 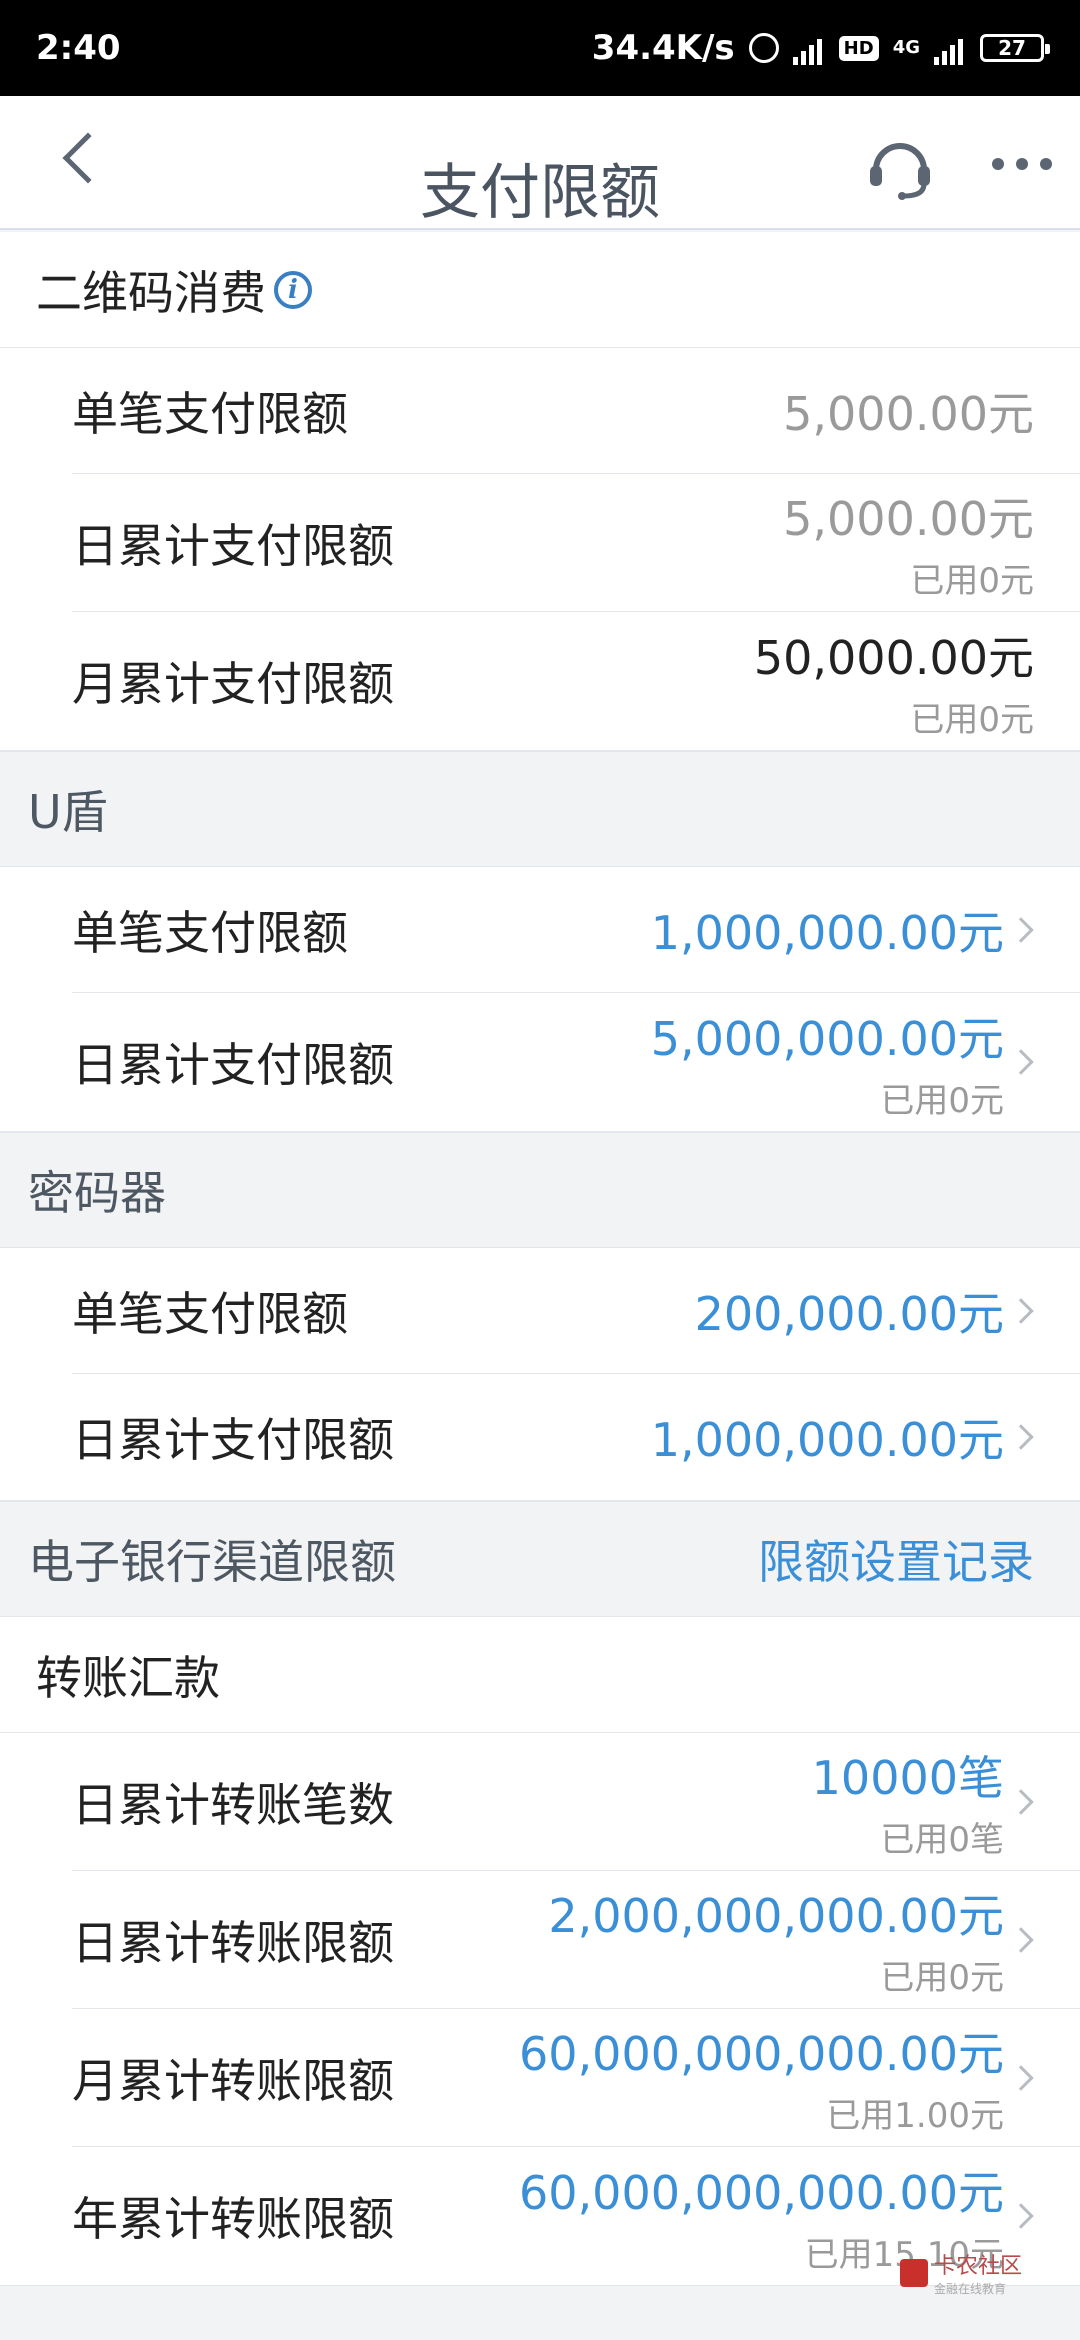 I want to click on row-label: 日累计转账限额, so click(x=233, y=1942).